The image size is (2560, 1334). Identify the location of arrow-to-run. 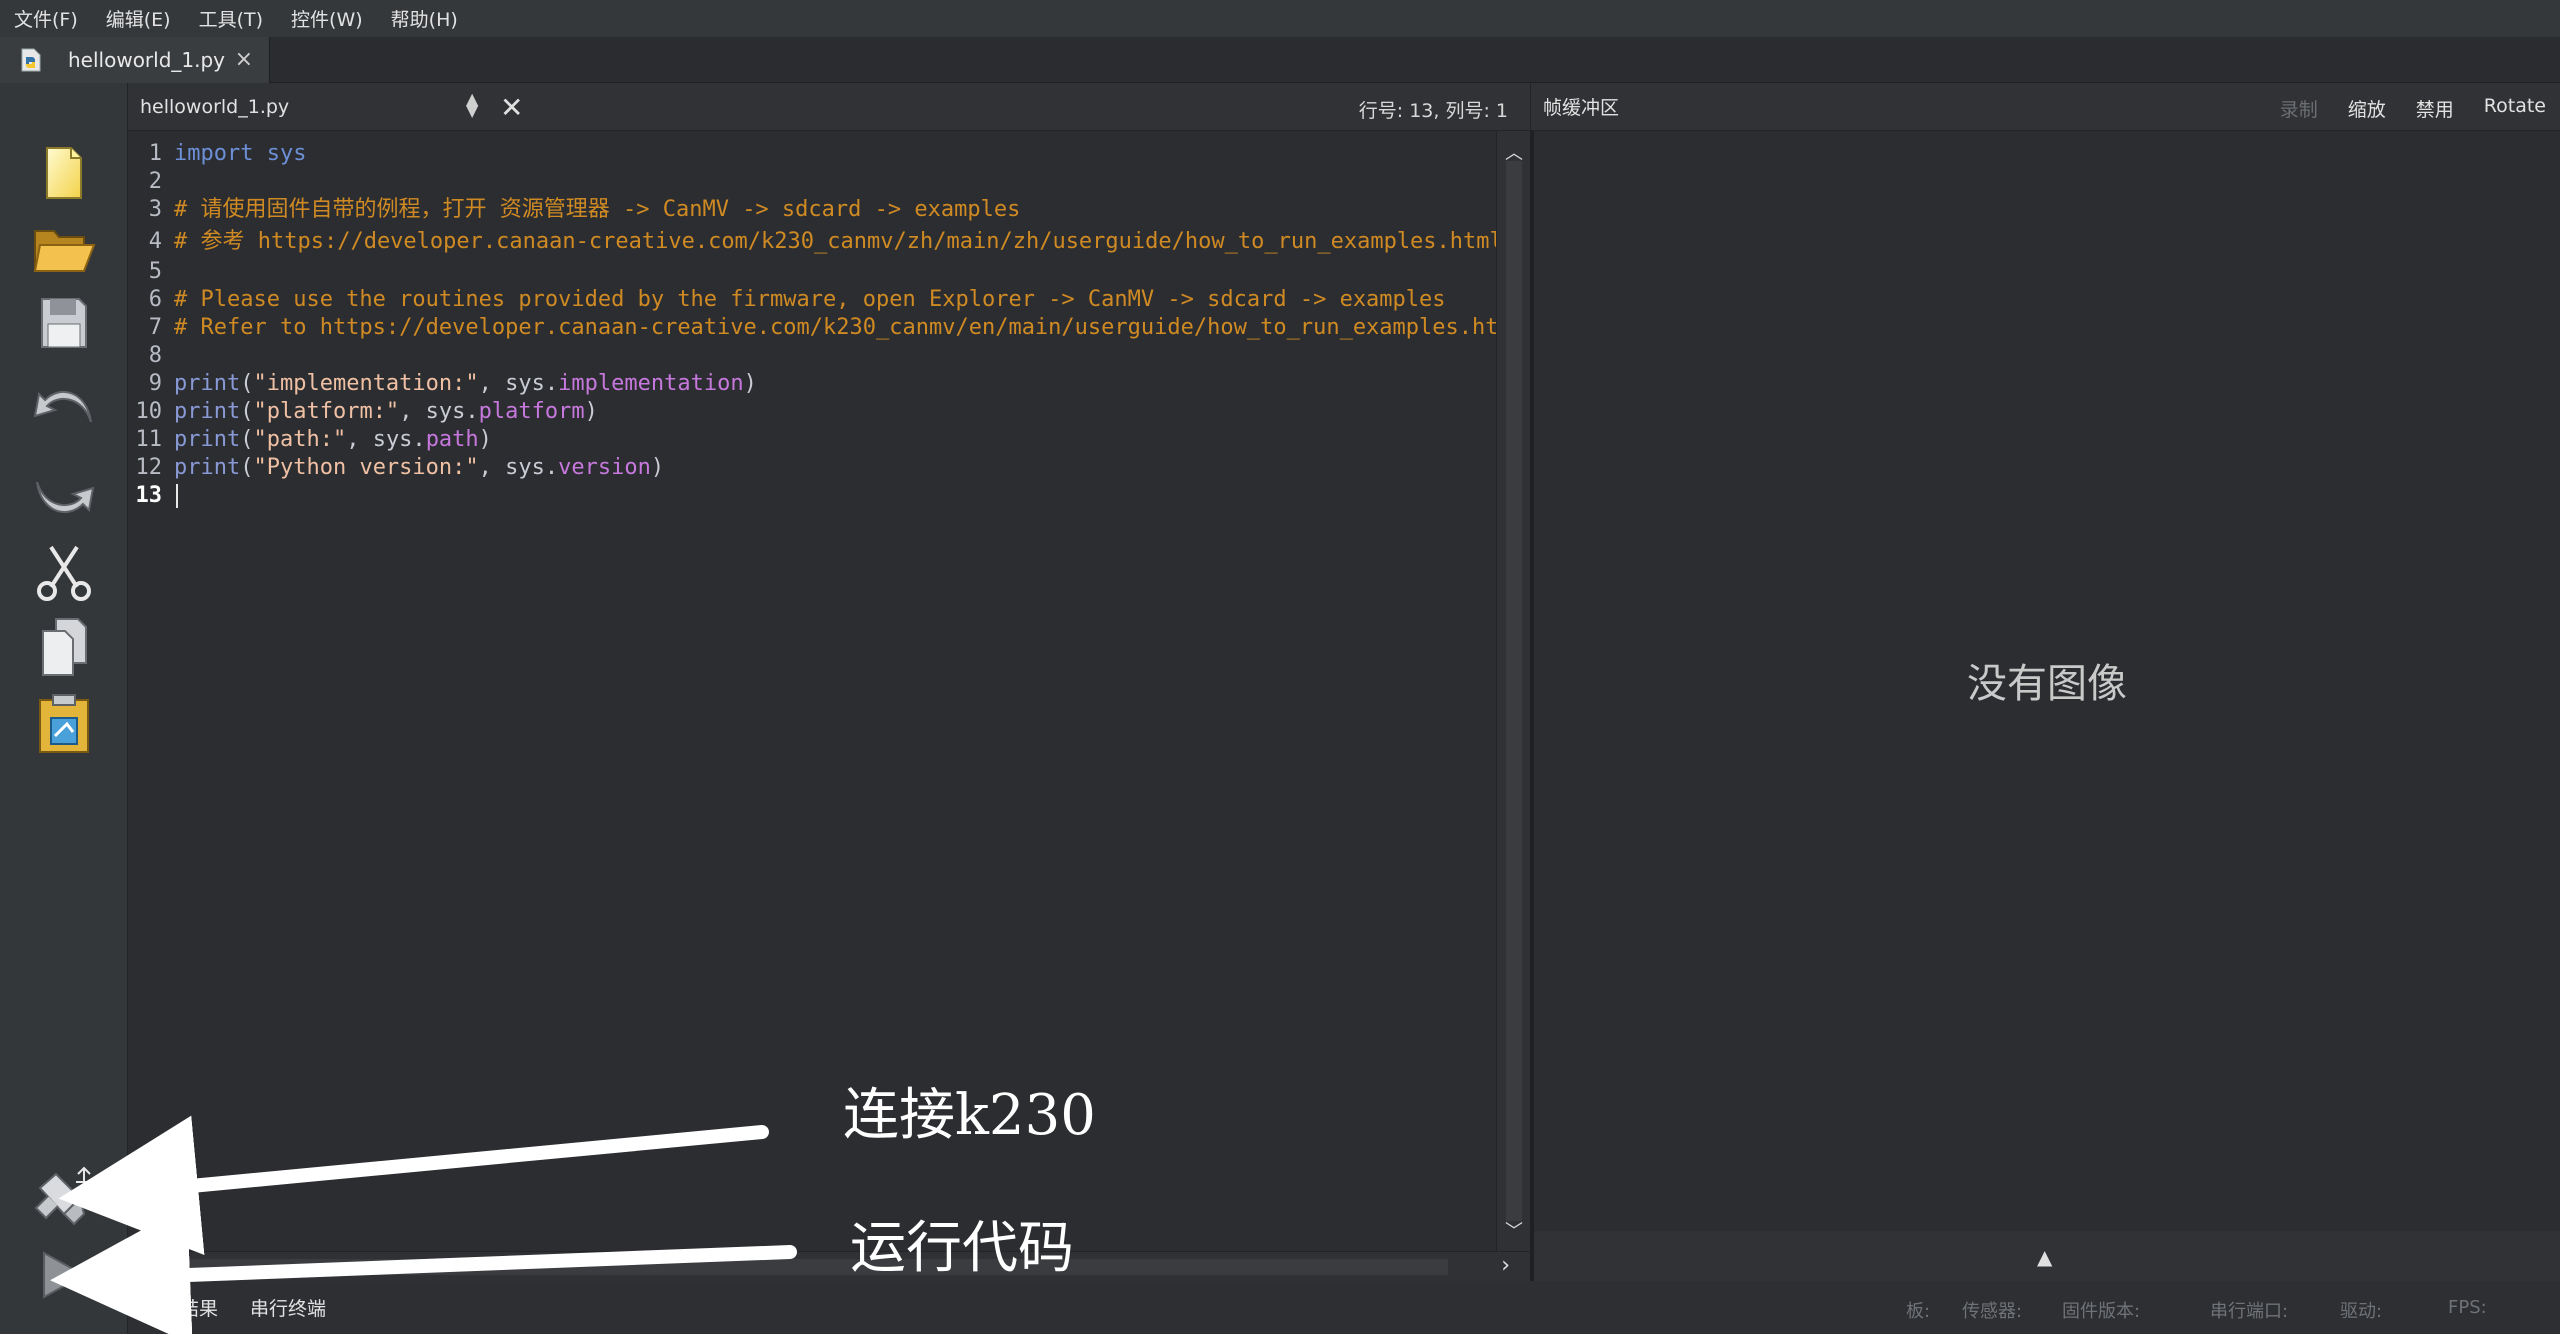
(423, 1269).